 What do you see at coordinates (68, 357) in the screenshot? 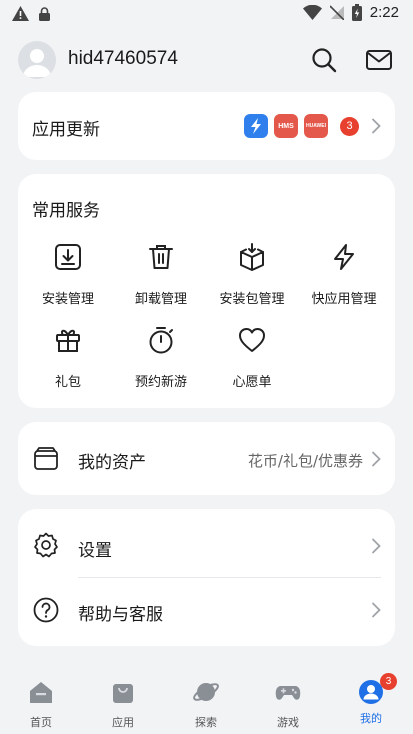
I see `service-gift: 礼包` at bounding box center [68, 357].